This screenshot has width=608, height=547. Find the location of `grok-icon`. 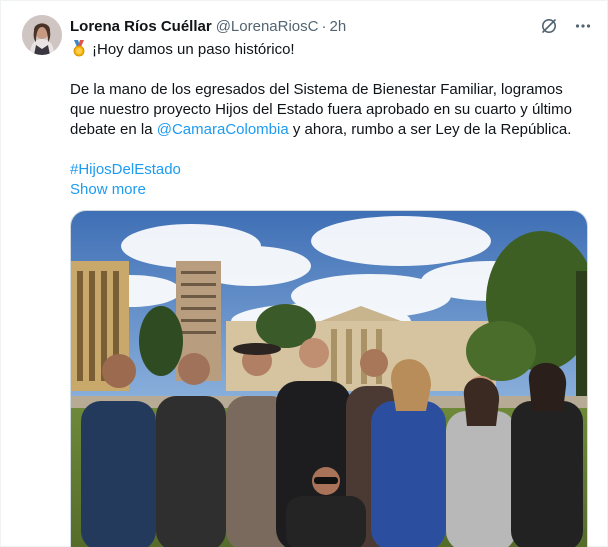

grok-icon is located at coordinates (549, 26).